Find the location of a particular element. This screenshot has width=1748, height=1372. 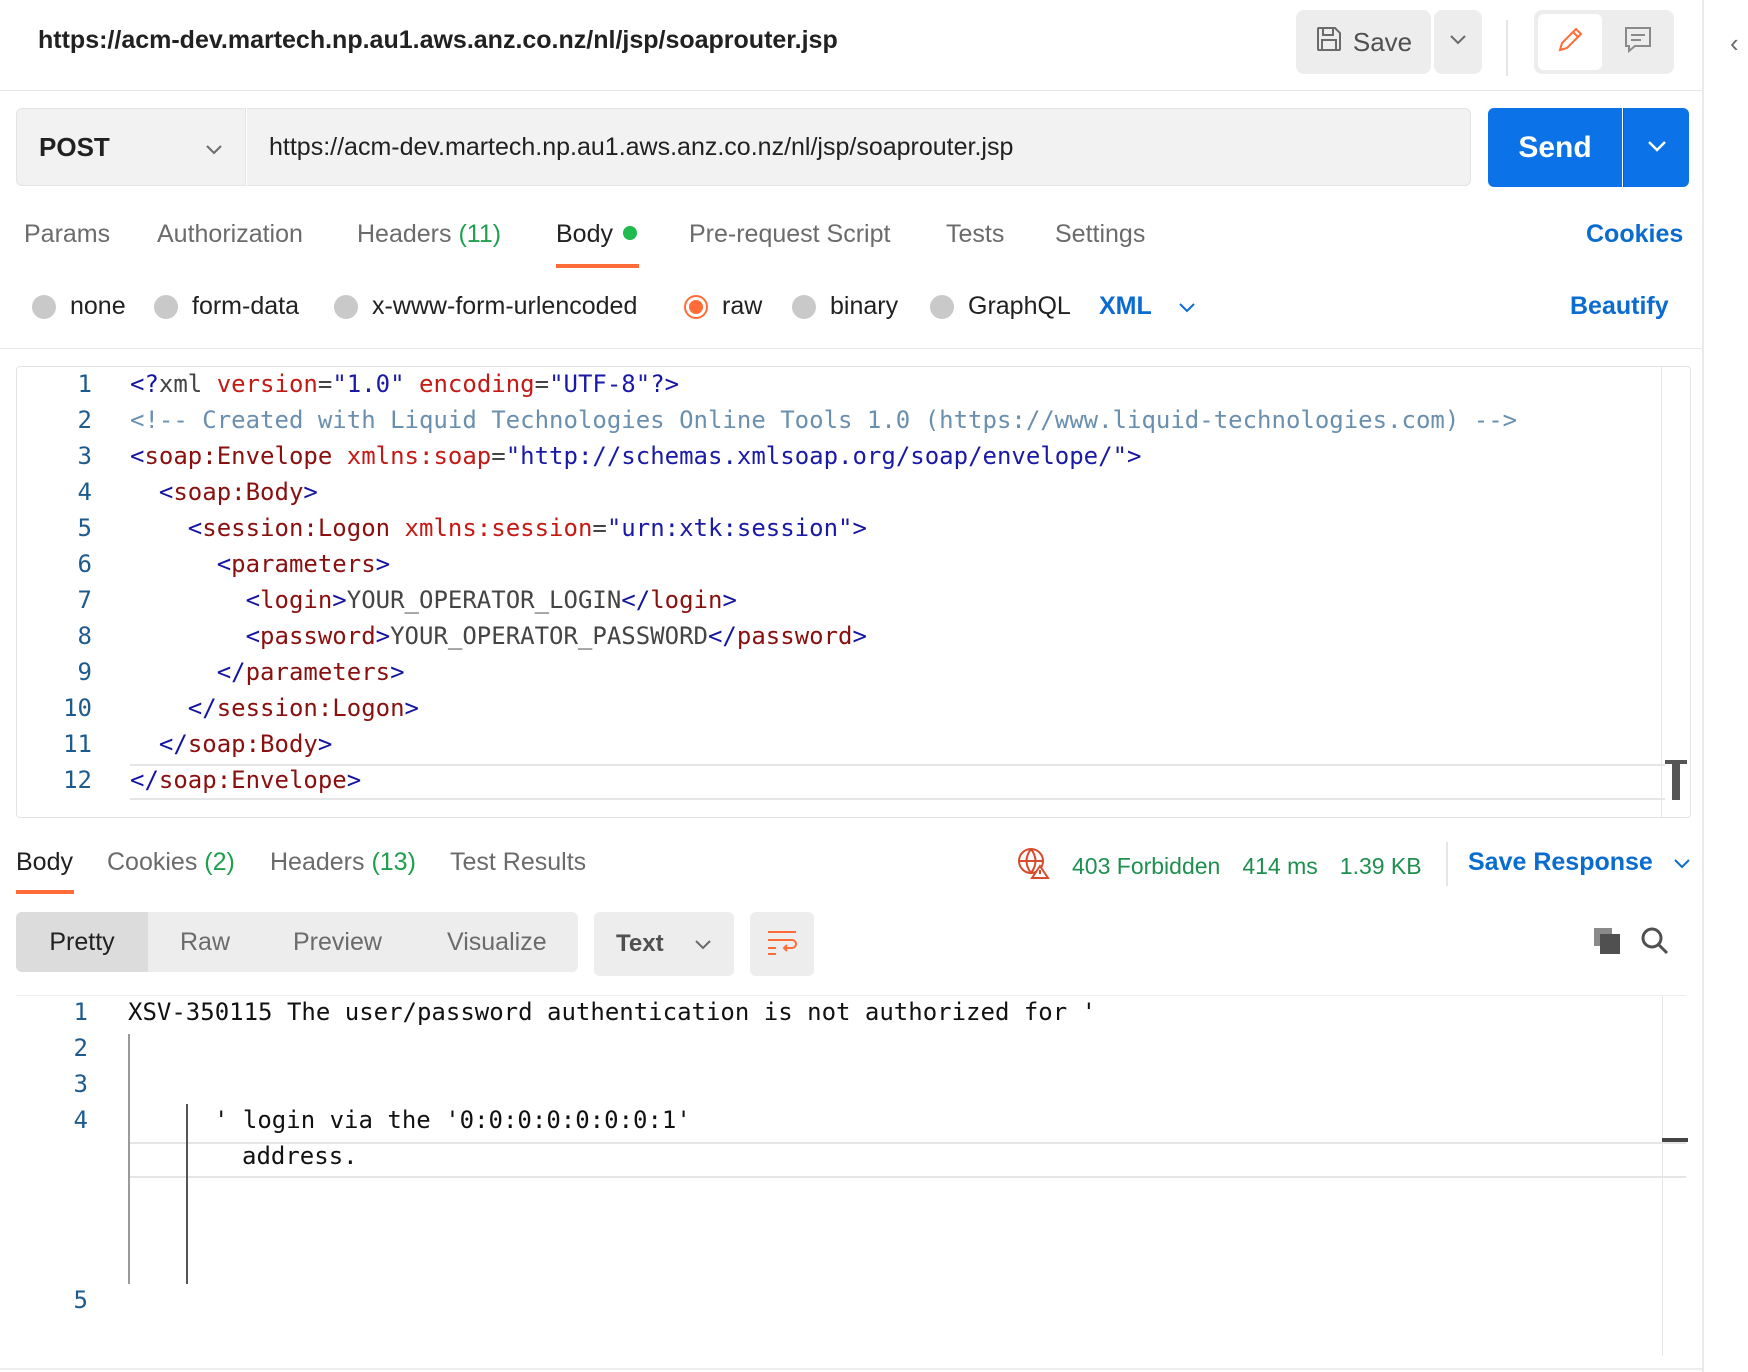

send-options-button is located at coordinates (1656, 147).